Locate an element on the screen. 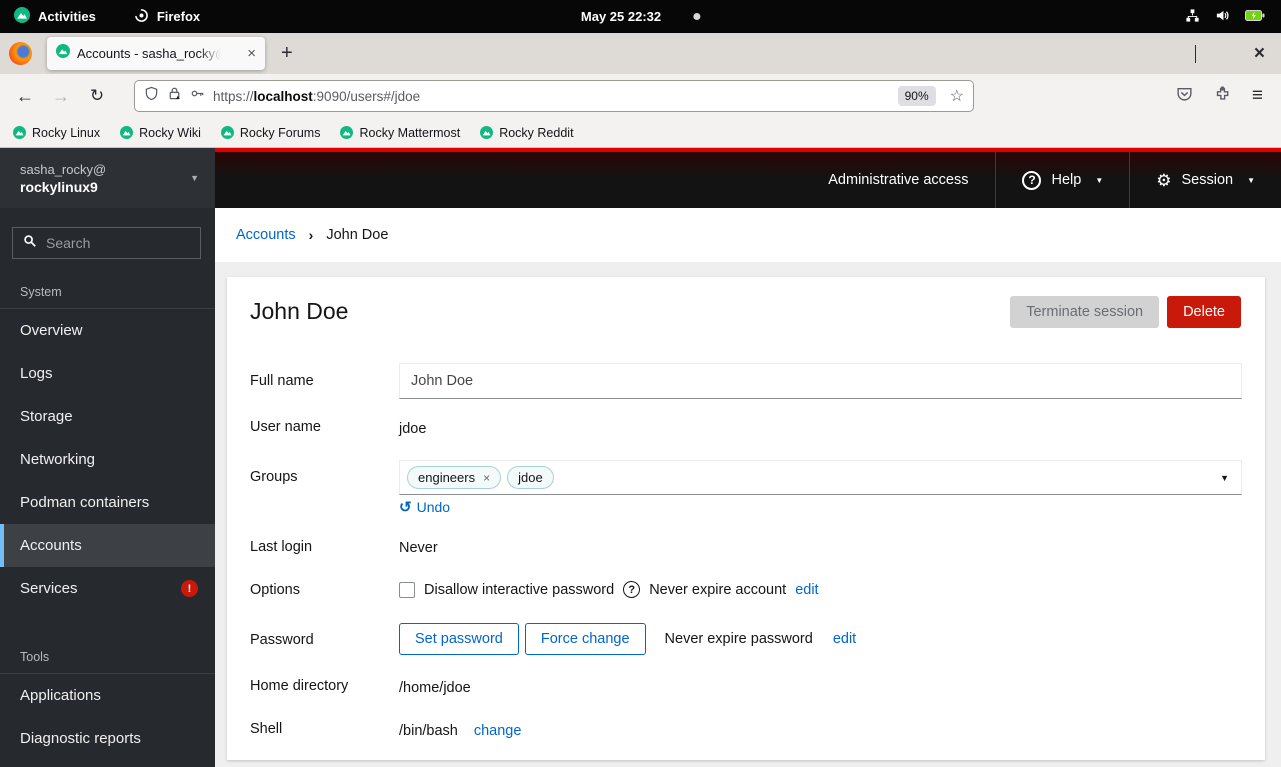 This screenshot has height=767, width=1281. activities-label: Activities is located at coordinates (67, 16).